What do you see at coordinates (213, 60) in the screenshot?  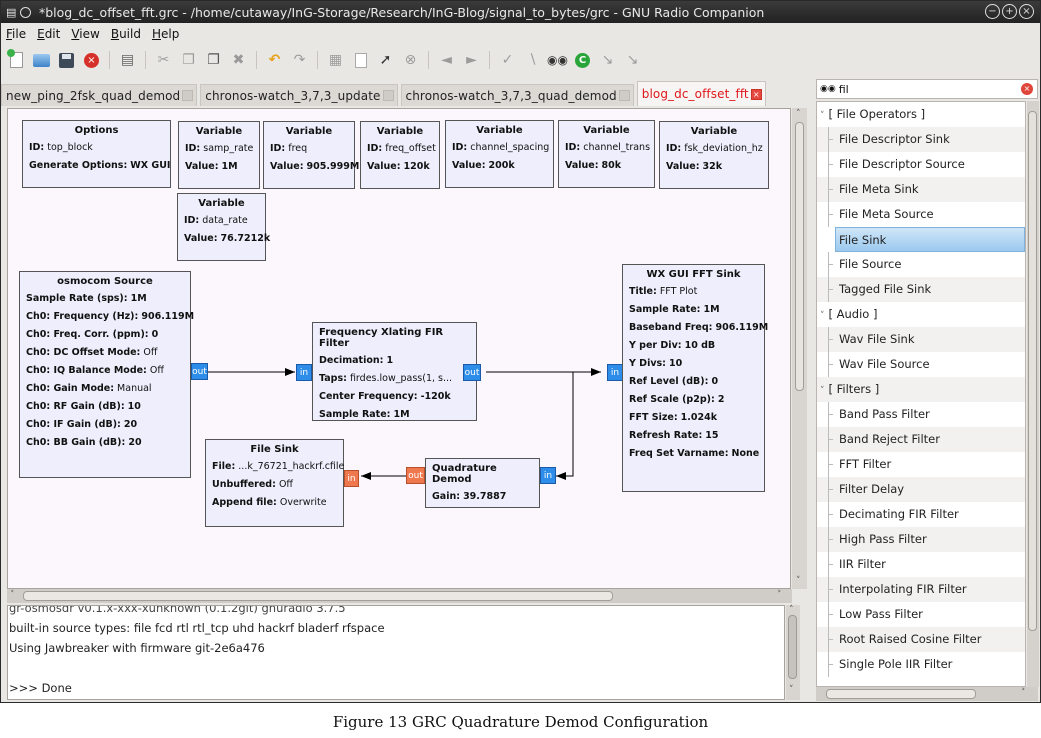 I see `paste-button: ❐` at bounding box center [213, 60].